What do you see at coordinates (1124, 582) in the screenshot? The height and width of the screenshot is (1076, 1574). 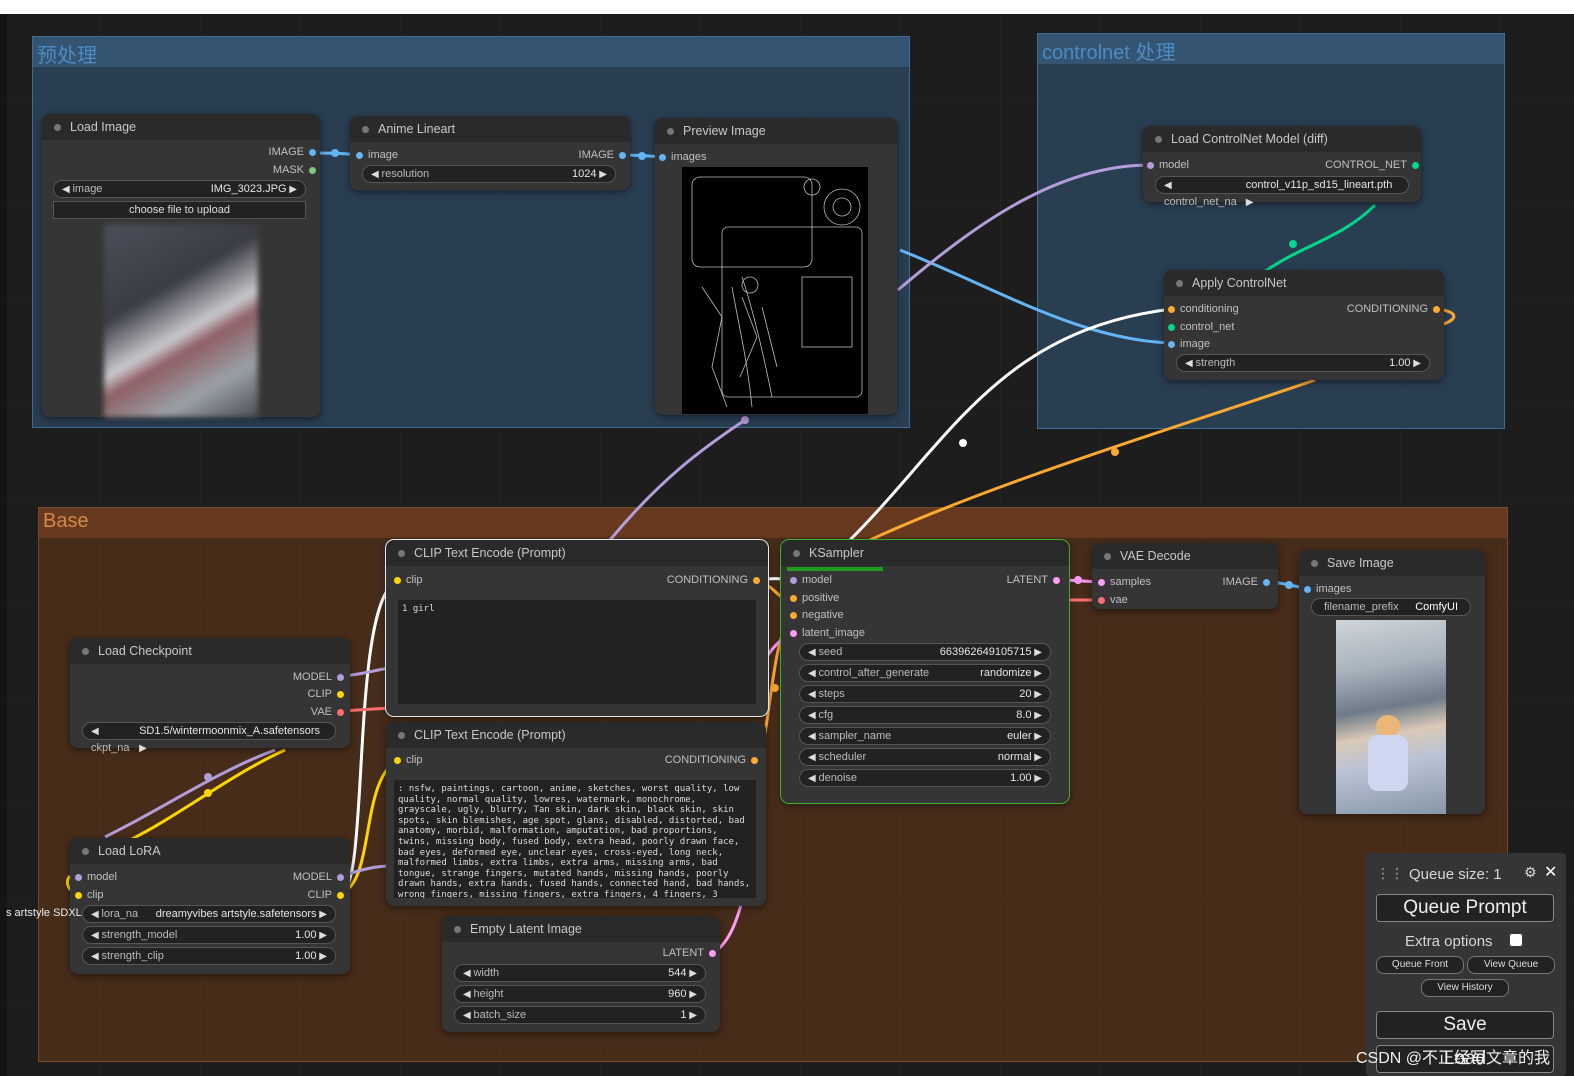 I see `input-samples: samples` at bounding box center [1124, 582].